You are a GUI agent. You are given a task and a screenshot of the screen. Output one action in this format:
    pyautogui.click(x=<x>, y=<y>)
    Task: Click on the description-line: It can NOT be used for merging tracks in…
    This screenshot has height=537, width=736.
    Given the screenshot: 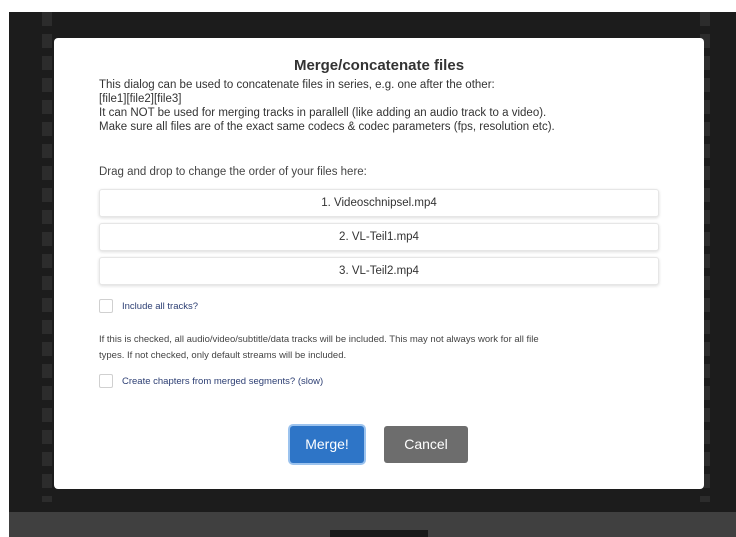 What is the action you would take?
    pyautogui.click(x=323, y=113)
    